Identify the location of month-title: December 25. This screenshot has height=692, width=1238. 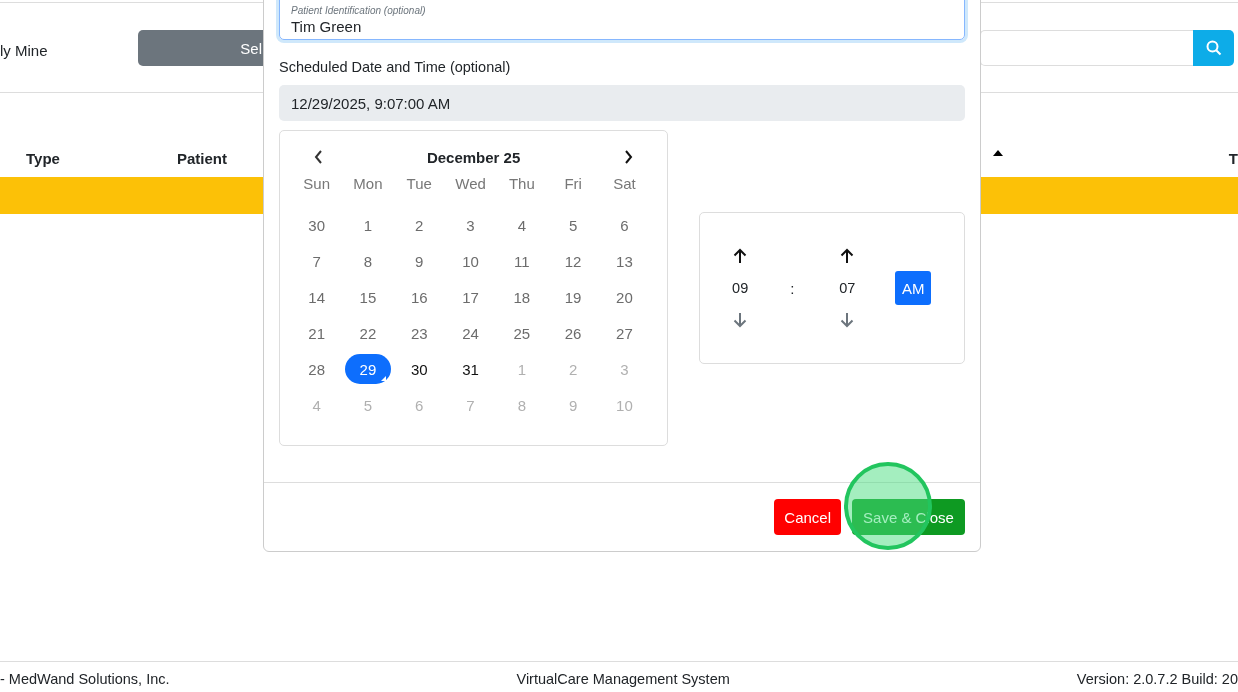
(473, 157).